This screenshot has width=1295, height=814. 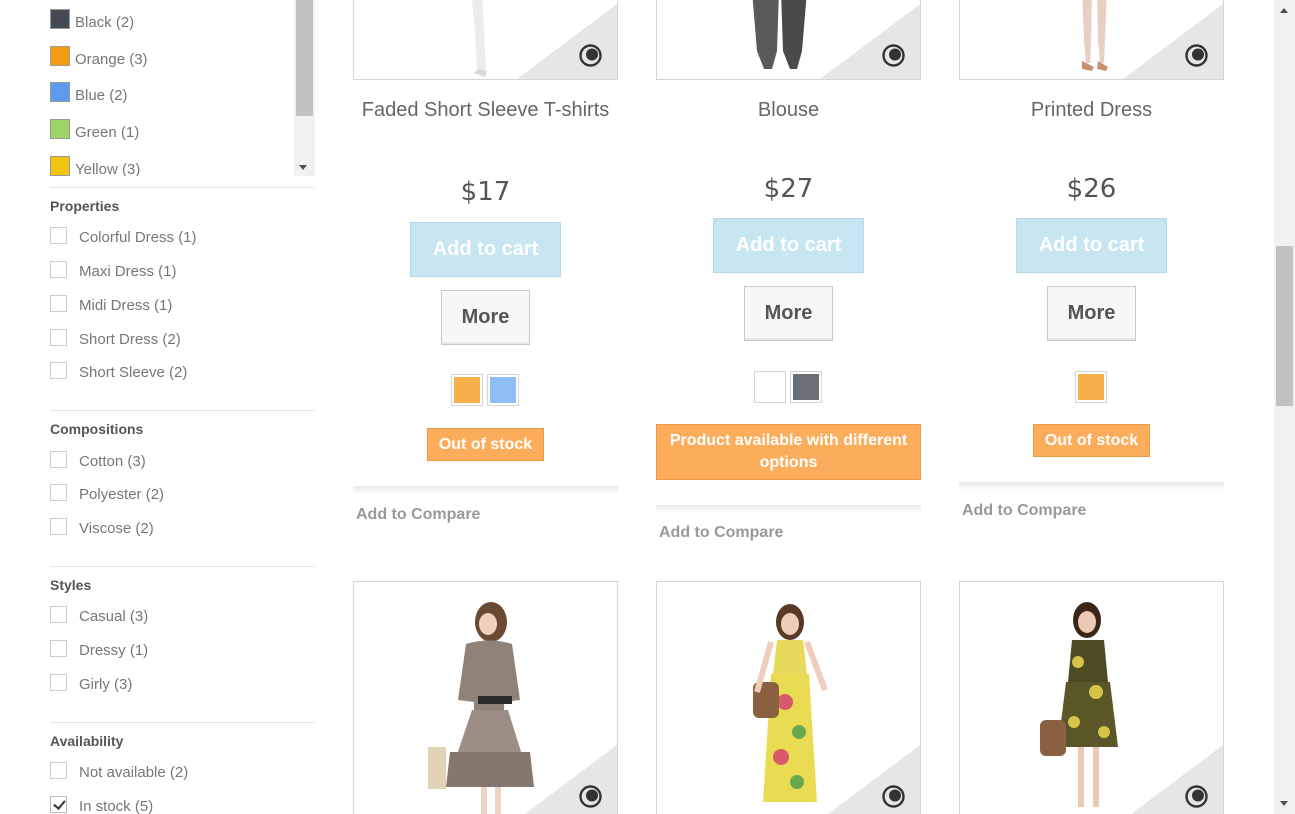 What do you see at coordinates (116, 805) in the screenshot?
I see `filter-label: In stock (5)` at bounding box center [116, 805].